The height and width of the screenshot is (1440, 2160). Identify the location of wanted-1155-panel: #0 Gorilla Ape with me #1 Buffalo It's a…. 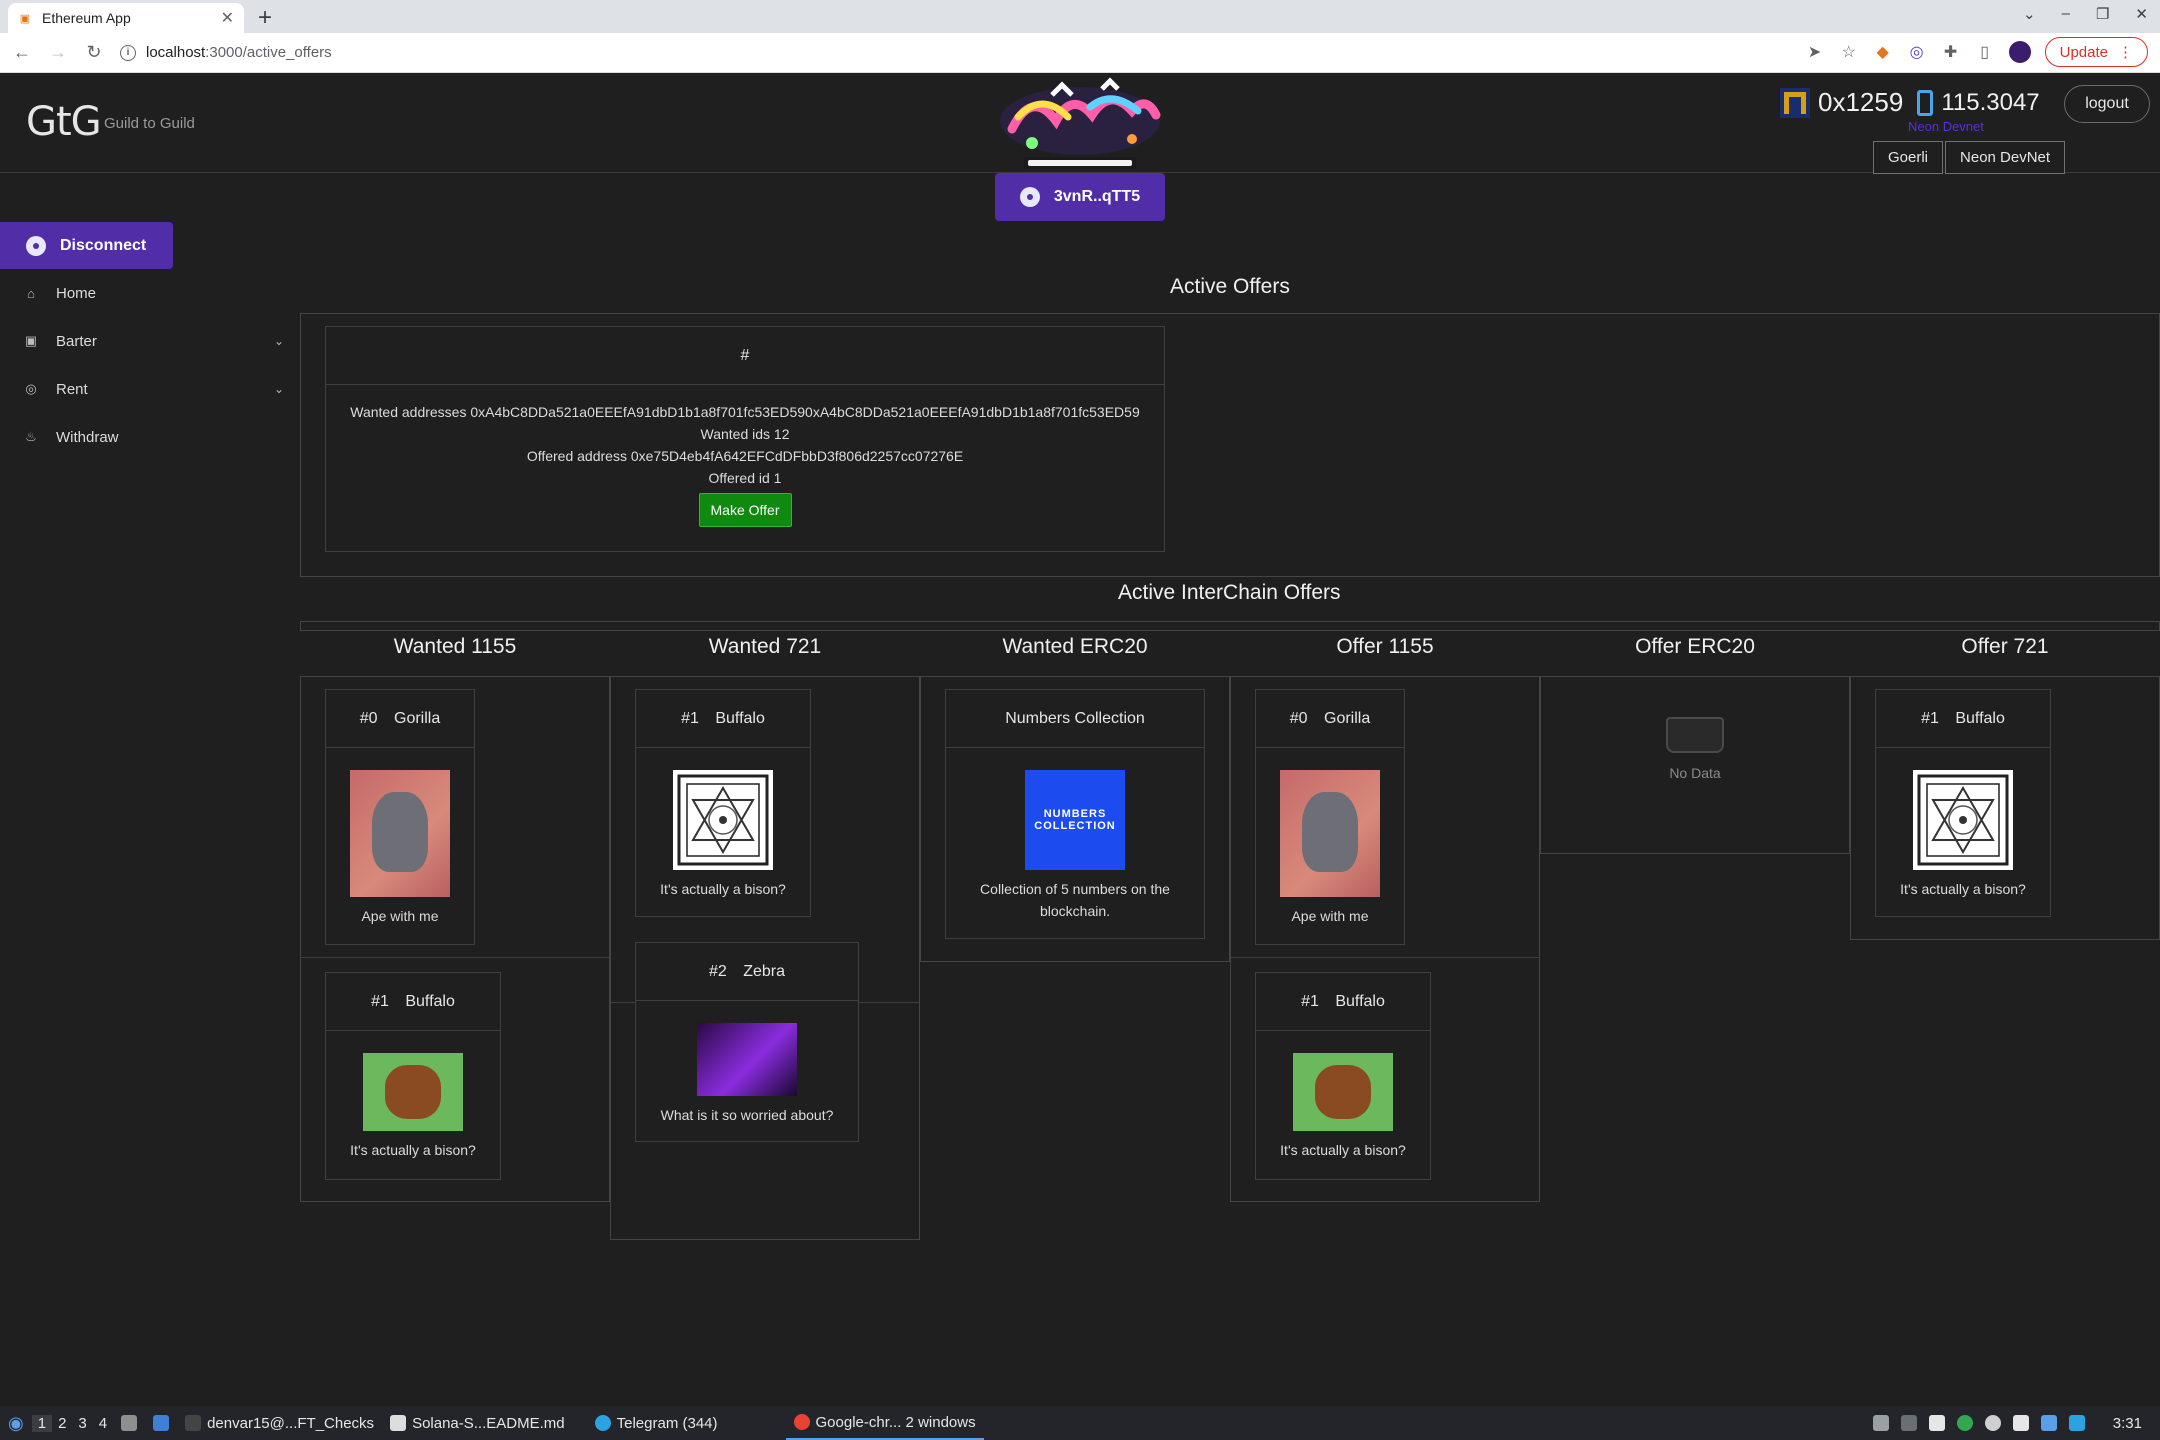
(455, 939).